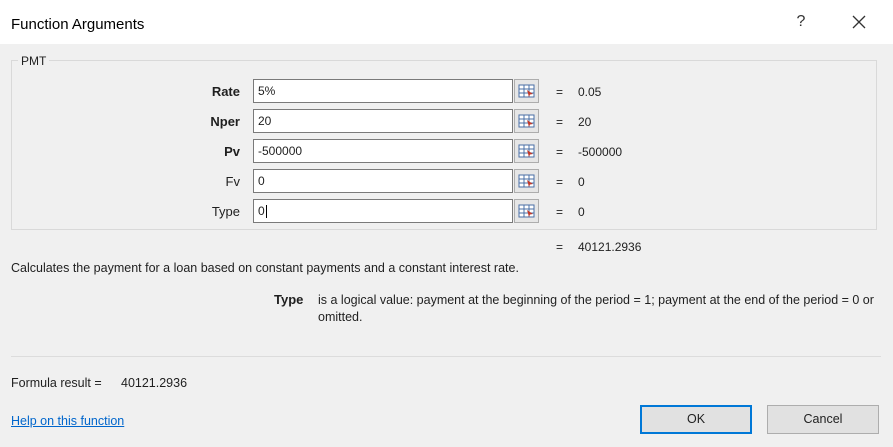  I want to click on ok-button: OK, so click(696, 419).